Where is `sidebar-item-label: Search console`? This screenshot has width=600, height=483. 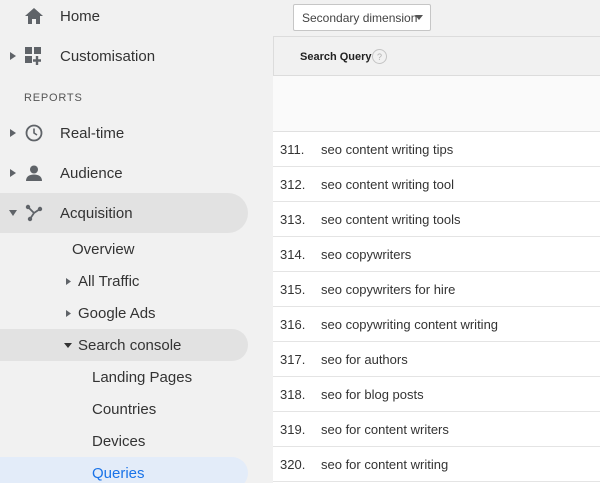 sidebar-item-label: Search console is located at coordinates (130, 345).